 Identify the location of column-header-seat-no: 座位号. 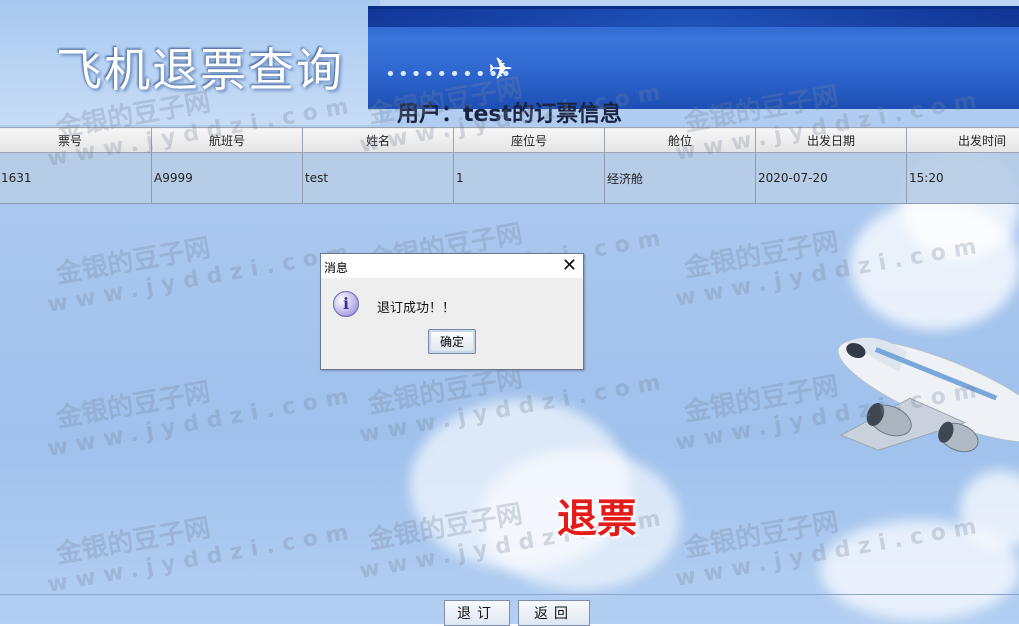
(529, 140).